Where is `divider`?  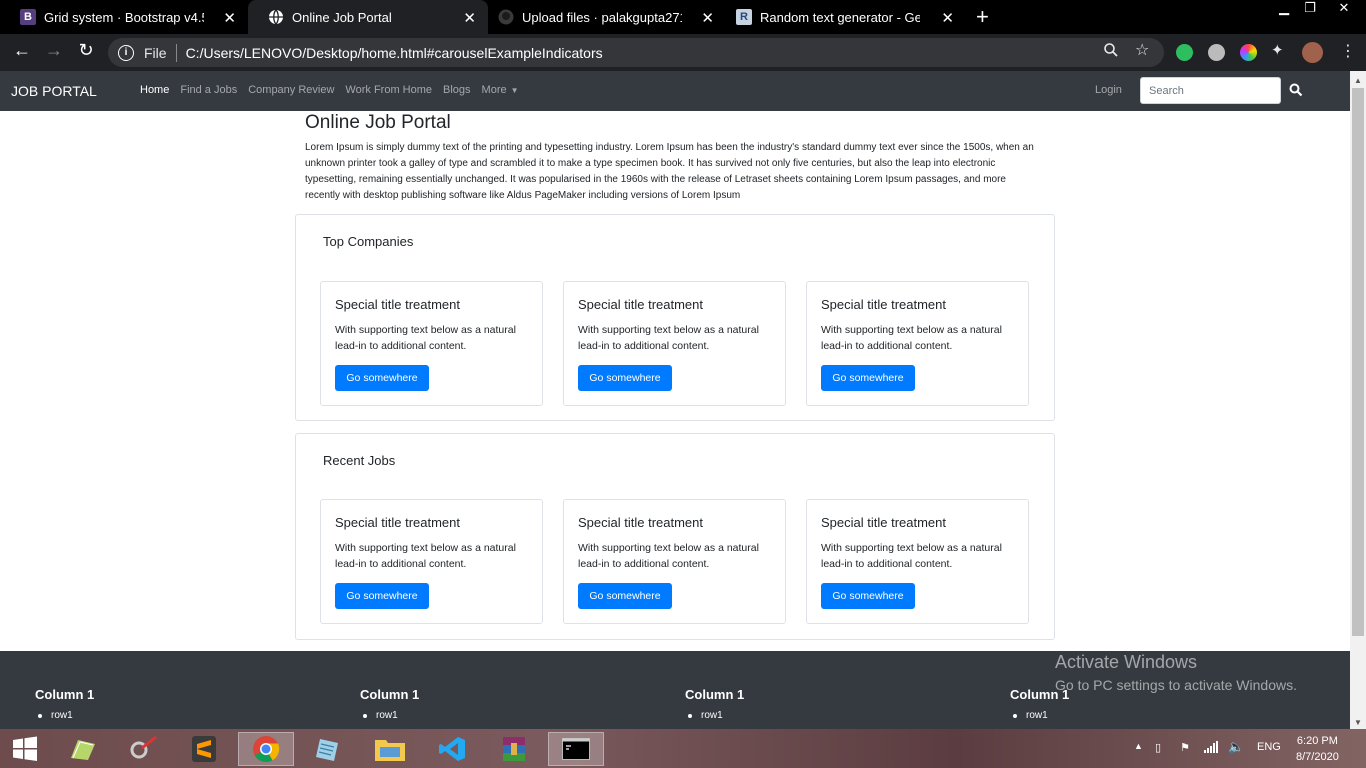
divider is located at coordinates (176, 52).